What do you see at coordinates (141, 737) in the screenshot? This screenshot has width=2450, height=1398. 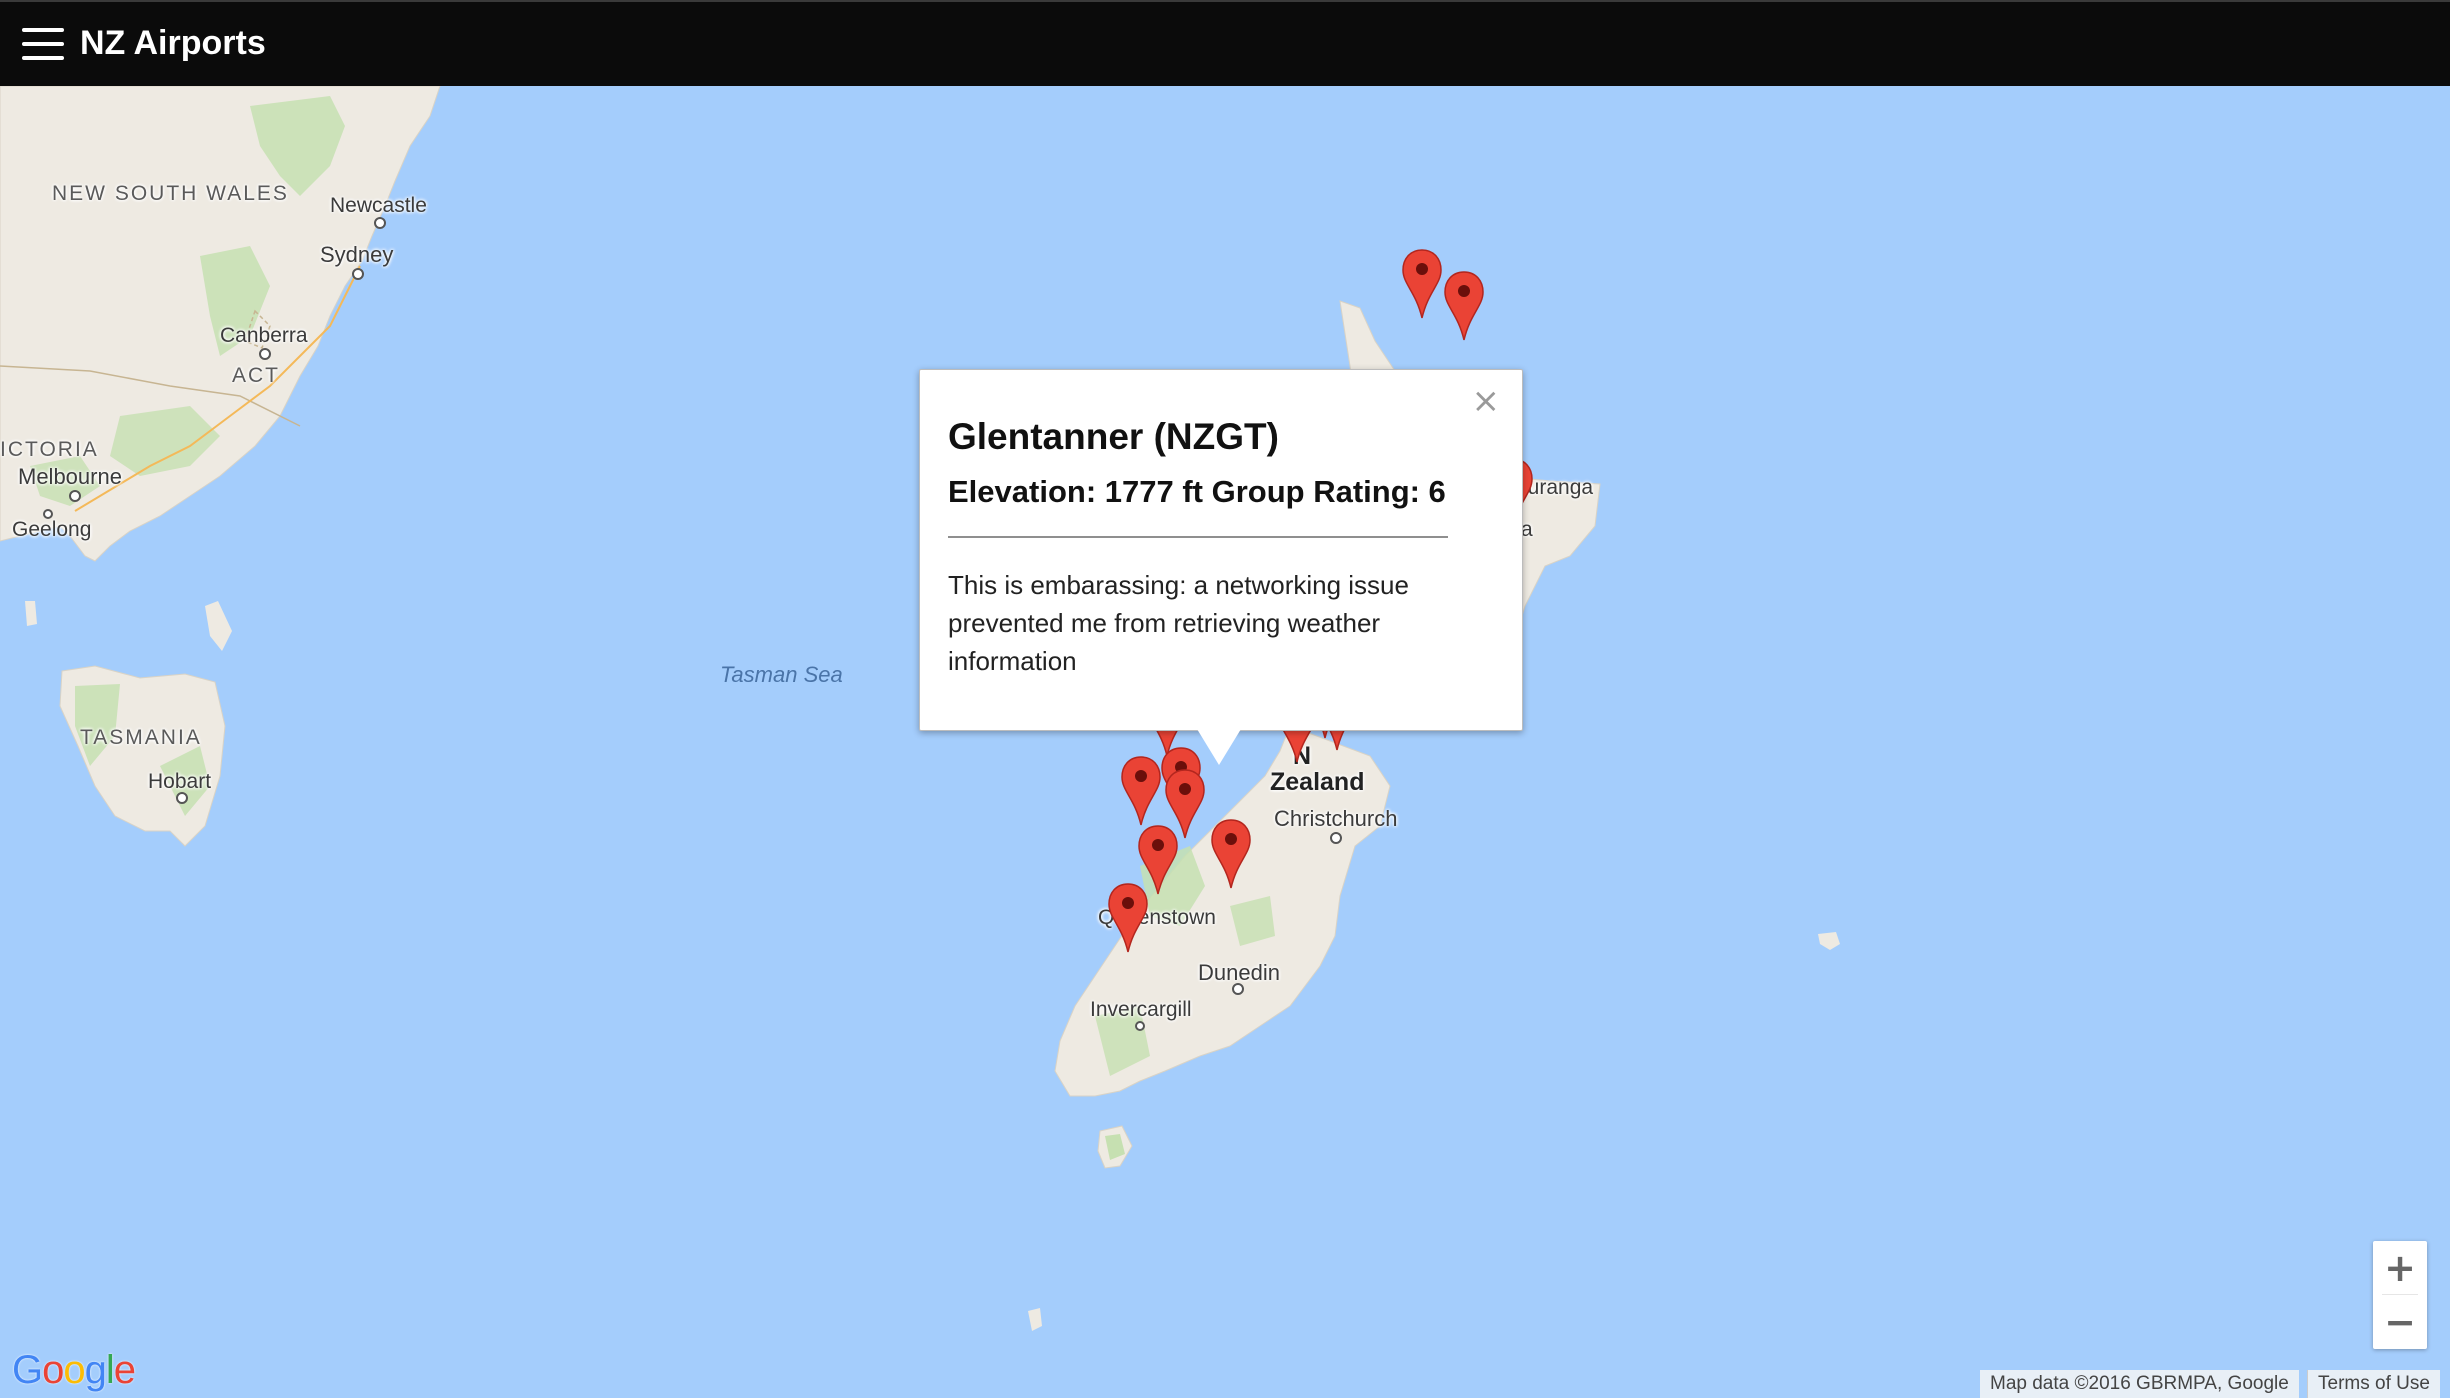 I see `map-label-tasmania: TASMANIA` at bounding box center [141, 737].